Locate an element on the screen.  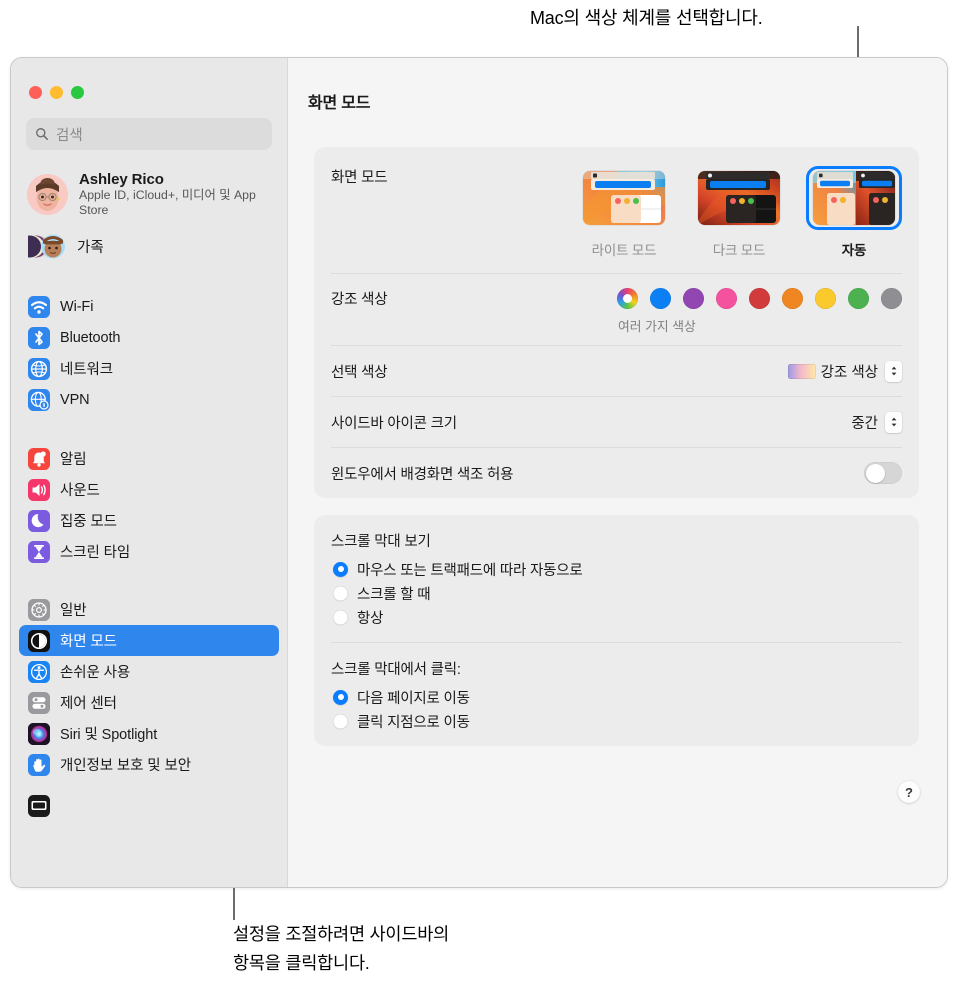
highlight-color-popup: 강조 색상 is located at coordinates (832, 371).